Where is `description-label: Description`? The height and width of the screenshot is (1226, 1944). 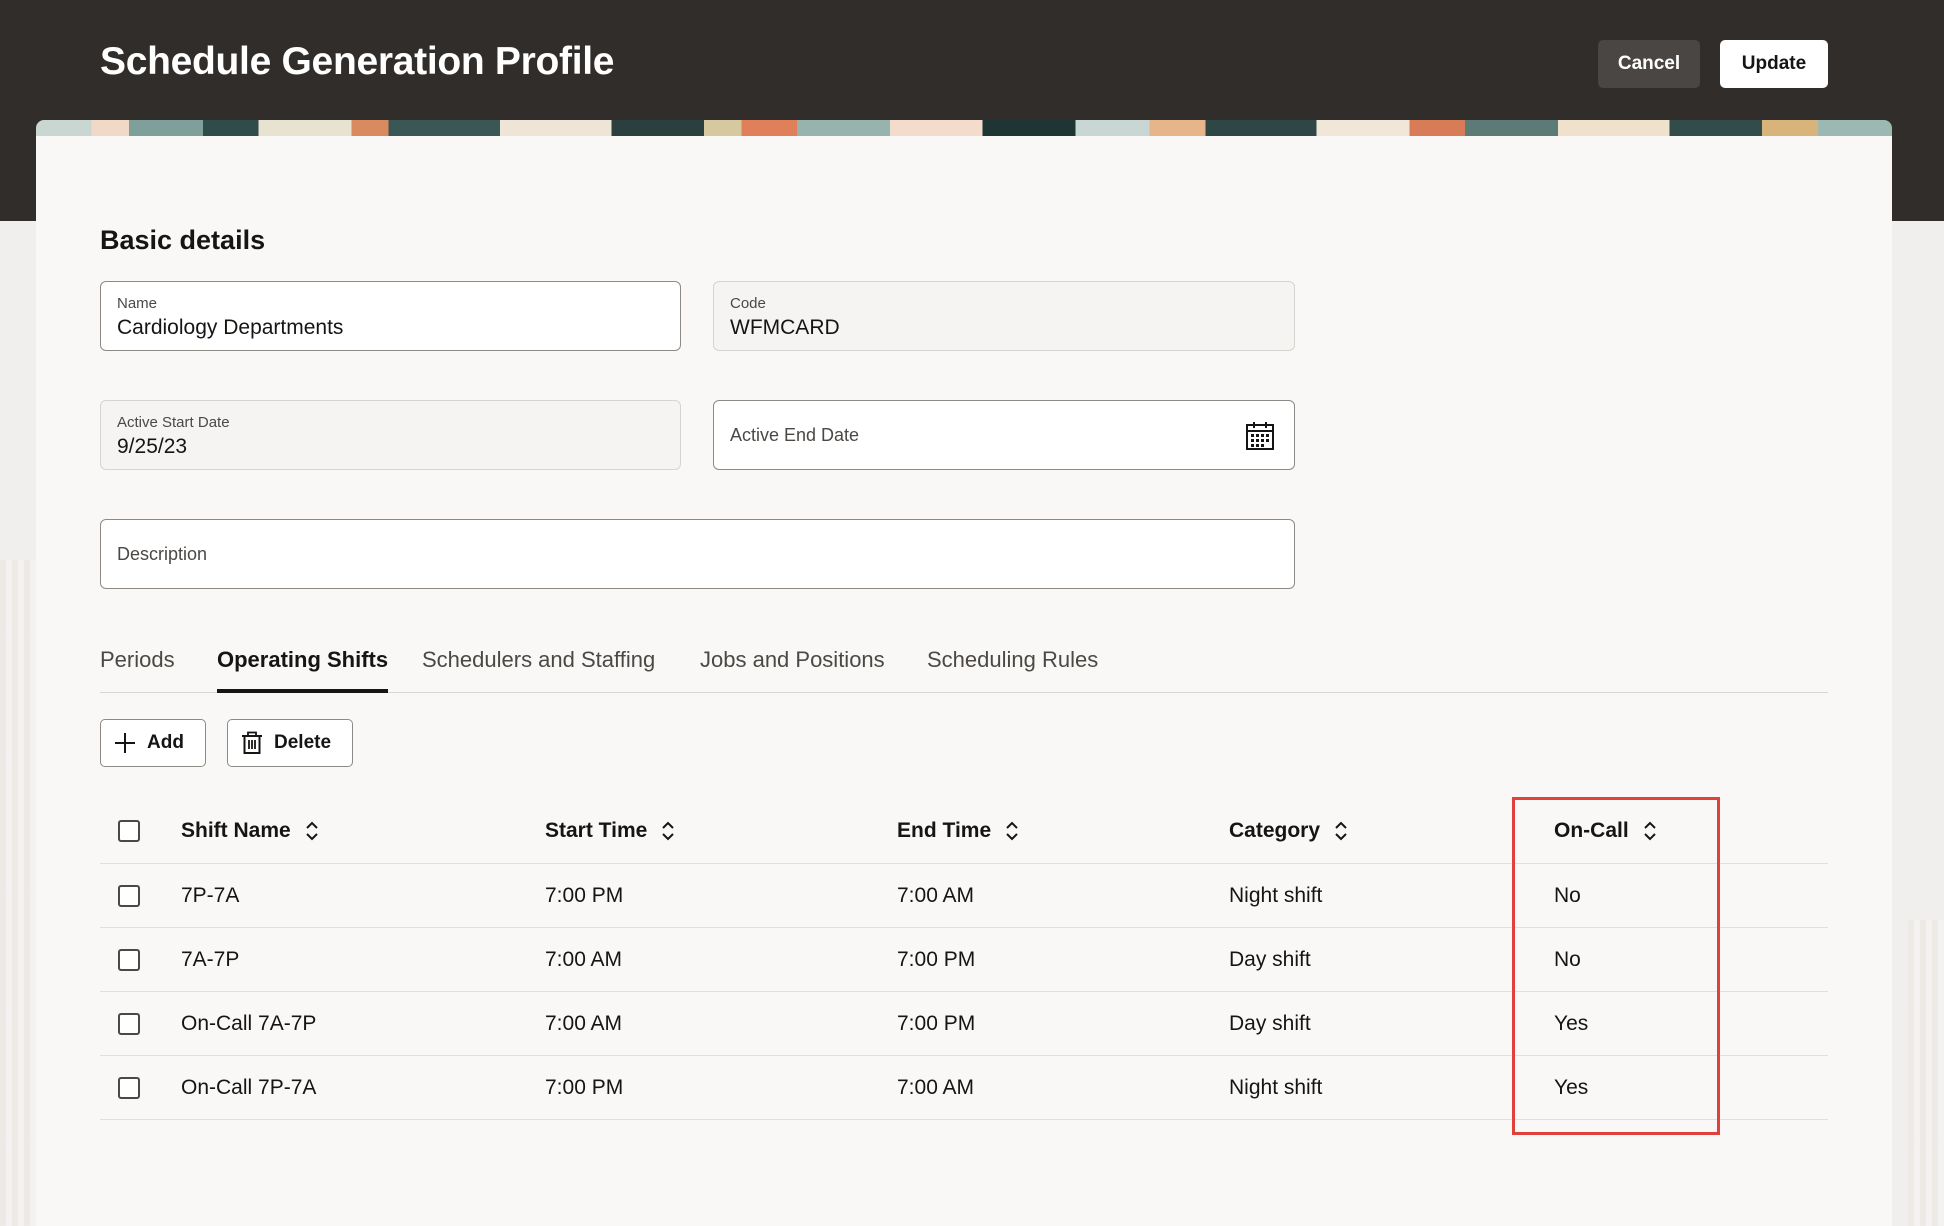 description-label: Description is located at coordinates (162, 554).